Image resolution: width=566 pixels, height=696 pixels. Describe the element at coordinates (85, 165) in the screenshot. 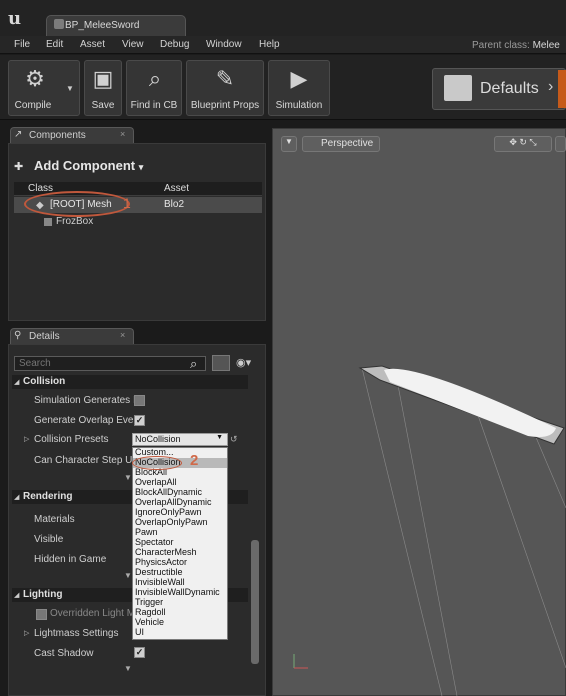

I see `add-component-label: Add Component` at that location.